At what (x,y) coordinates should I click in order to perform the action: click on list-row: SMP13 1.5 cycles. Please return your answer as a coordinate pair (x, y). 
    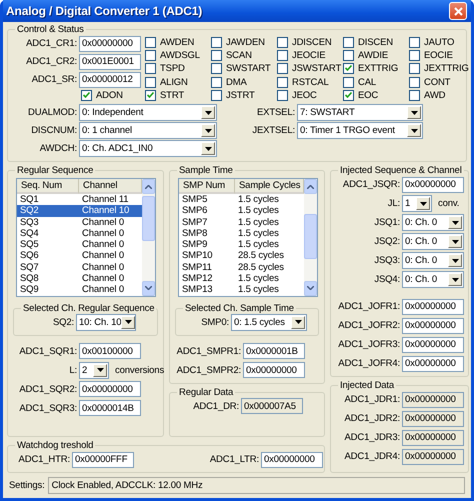
    Looking at the image, I should click on (241, 290).